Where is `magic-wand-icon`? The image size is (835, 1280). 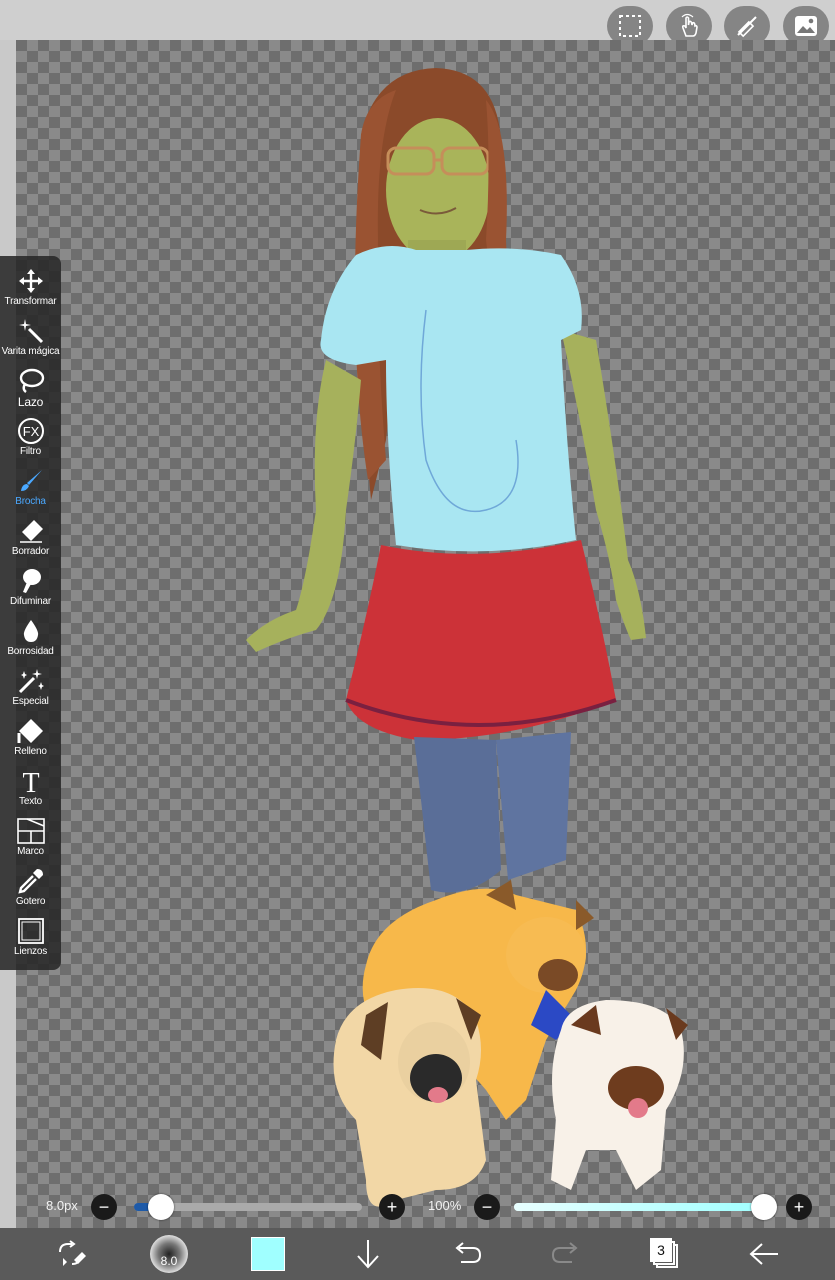
magic-wand-icon is located at coordinates (30, 331).